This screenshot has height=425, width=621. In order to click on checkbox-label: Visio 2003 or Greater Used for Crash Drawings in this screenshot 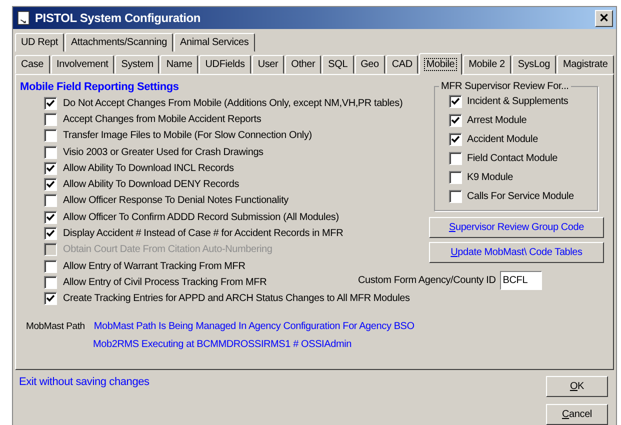, I will do `click(163, 152)`.